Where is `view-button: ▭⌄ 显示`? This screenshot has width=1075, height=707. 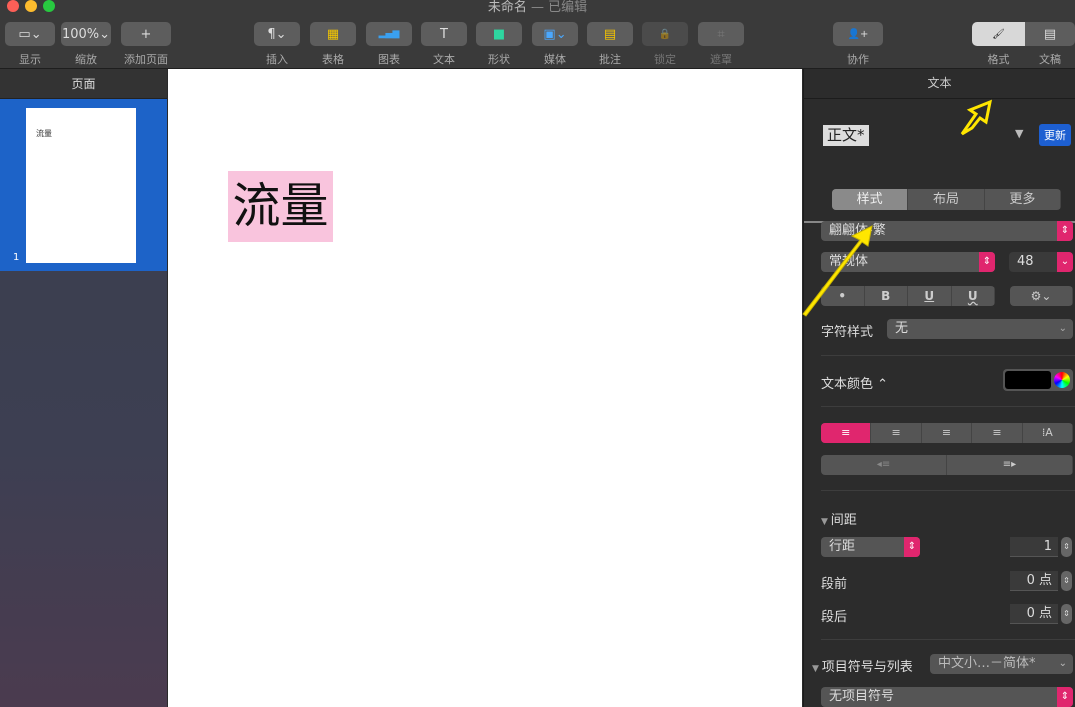
view-button: ▭⌄ 显示 is located at coordinates (30, 44).